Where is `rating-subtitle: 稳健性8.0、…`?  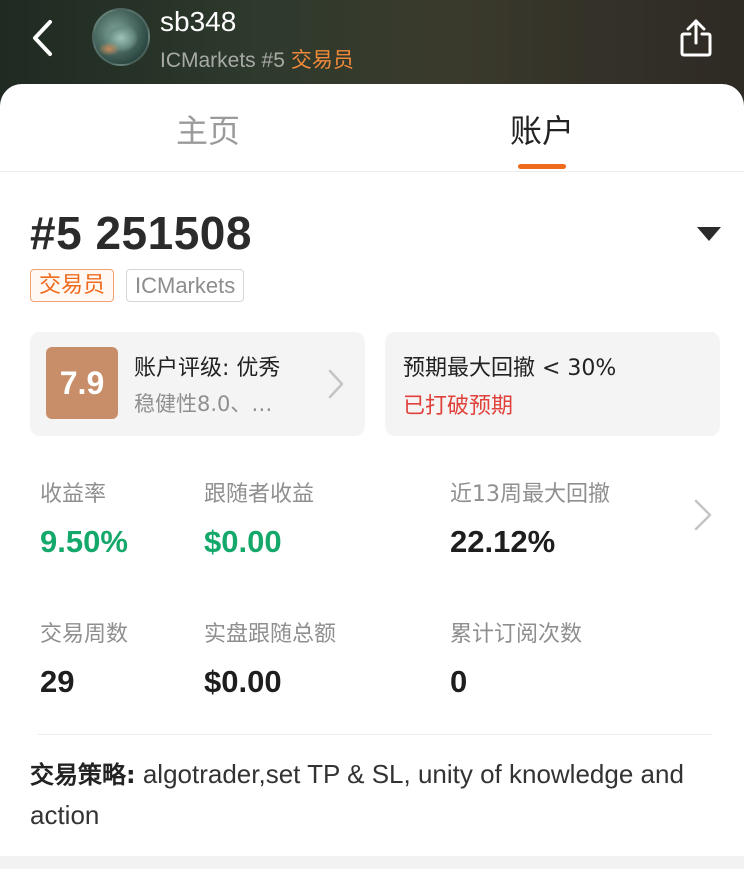 rating-subtitle: 稳健性8.0、… is located at coordinates (203, 404).